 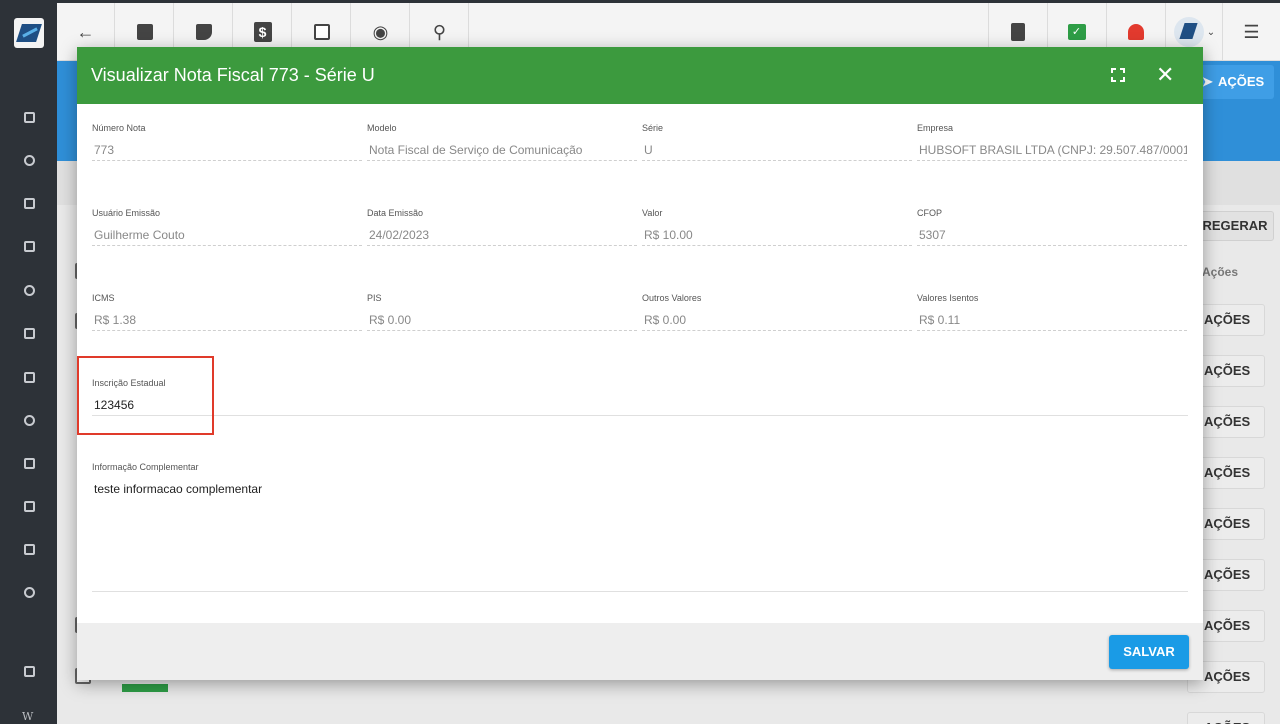 I want to click on field-label: PIS, so click(x=374, y=298).